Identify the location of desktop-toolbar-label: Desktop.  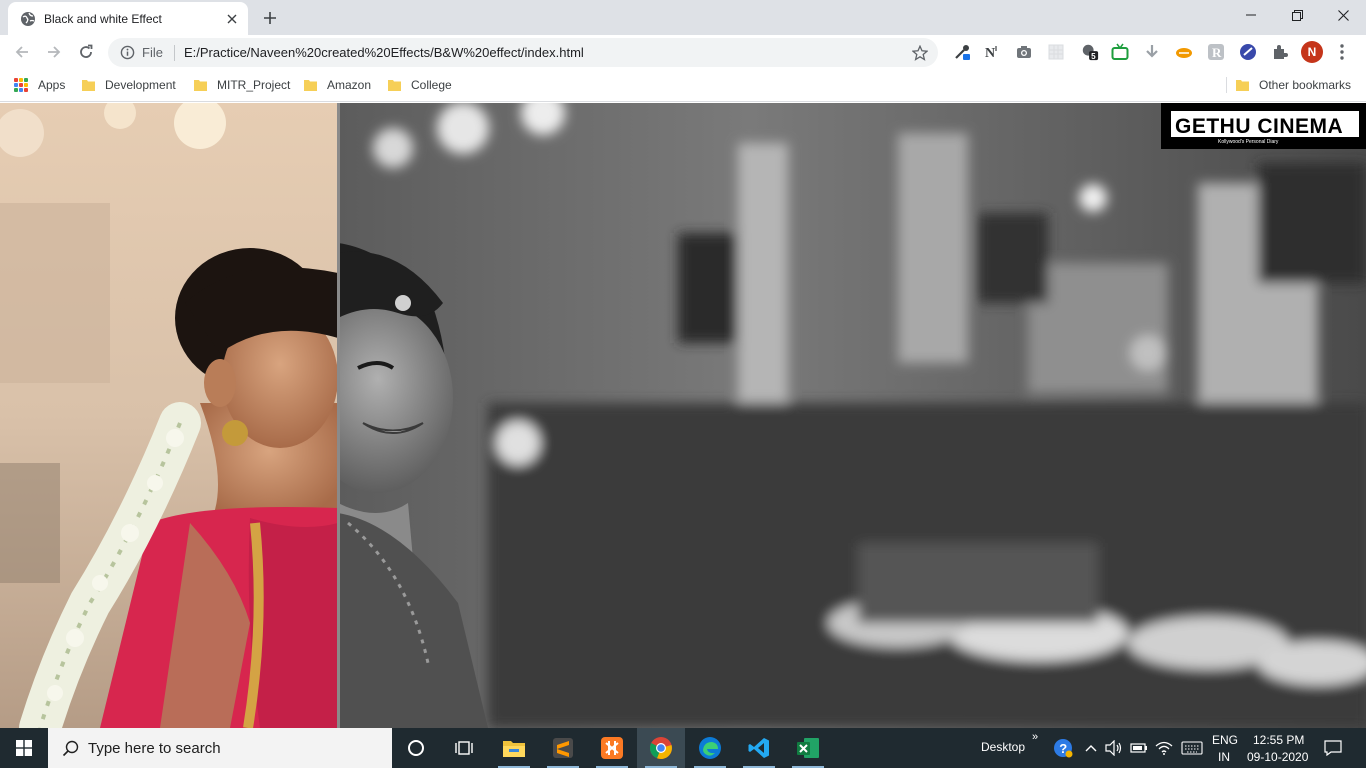
(1003, 747).